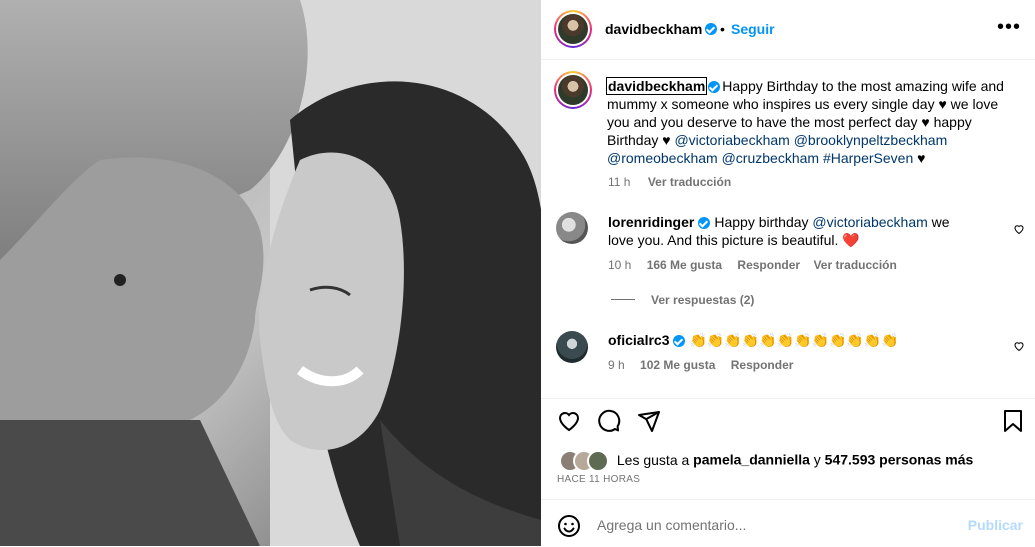  What do you see at coordinates (1009, 27) in the screenshot?
I see `more-options-icon: •••` at bounding box center [1009, 27].